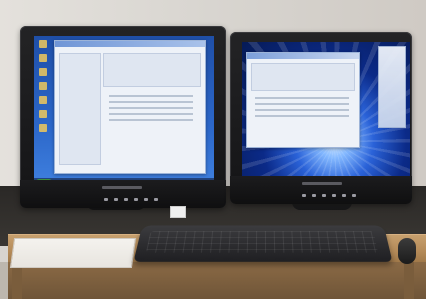 The width and height of the screenshot is (426, 299). What do you see at coordinates (321, 190) in the screenshot?
I see `right-monitor-bezel` at bounding box center [321, 190].